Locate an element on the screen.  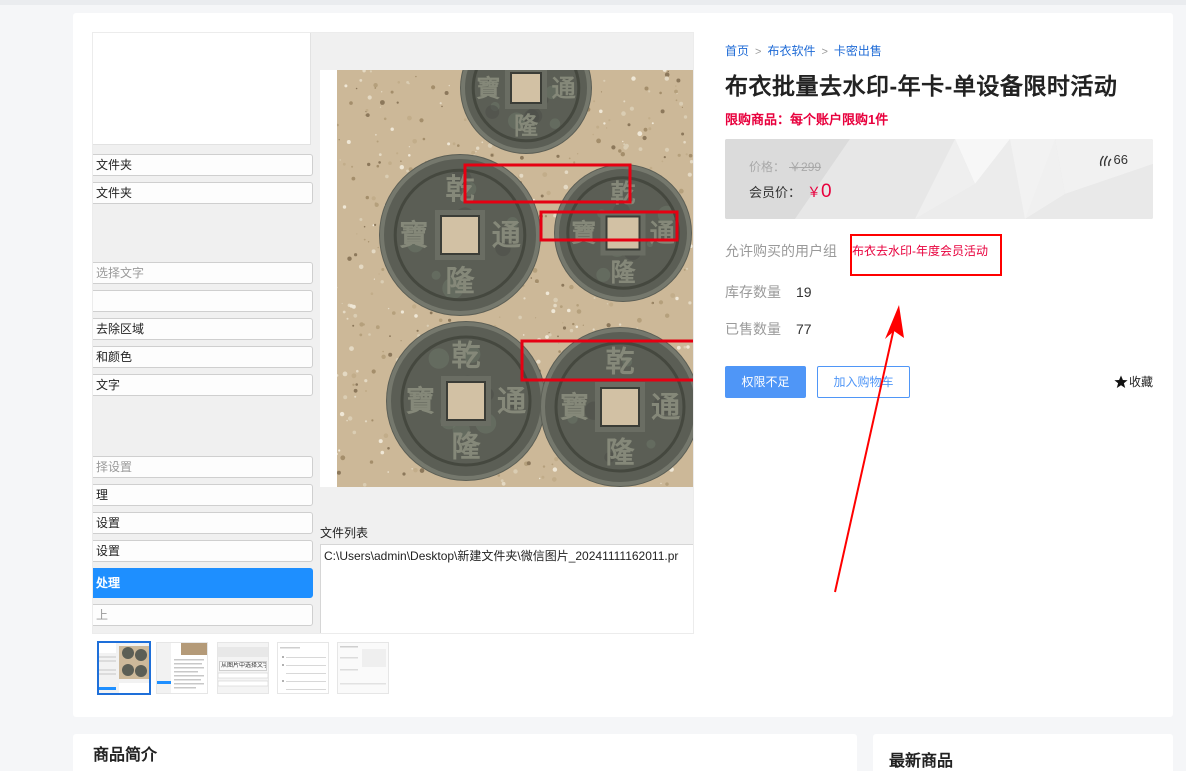
breadcrumb-category: 布衣软件 is located at coordinates (791, 51).